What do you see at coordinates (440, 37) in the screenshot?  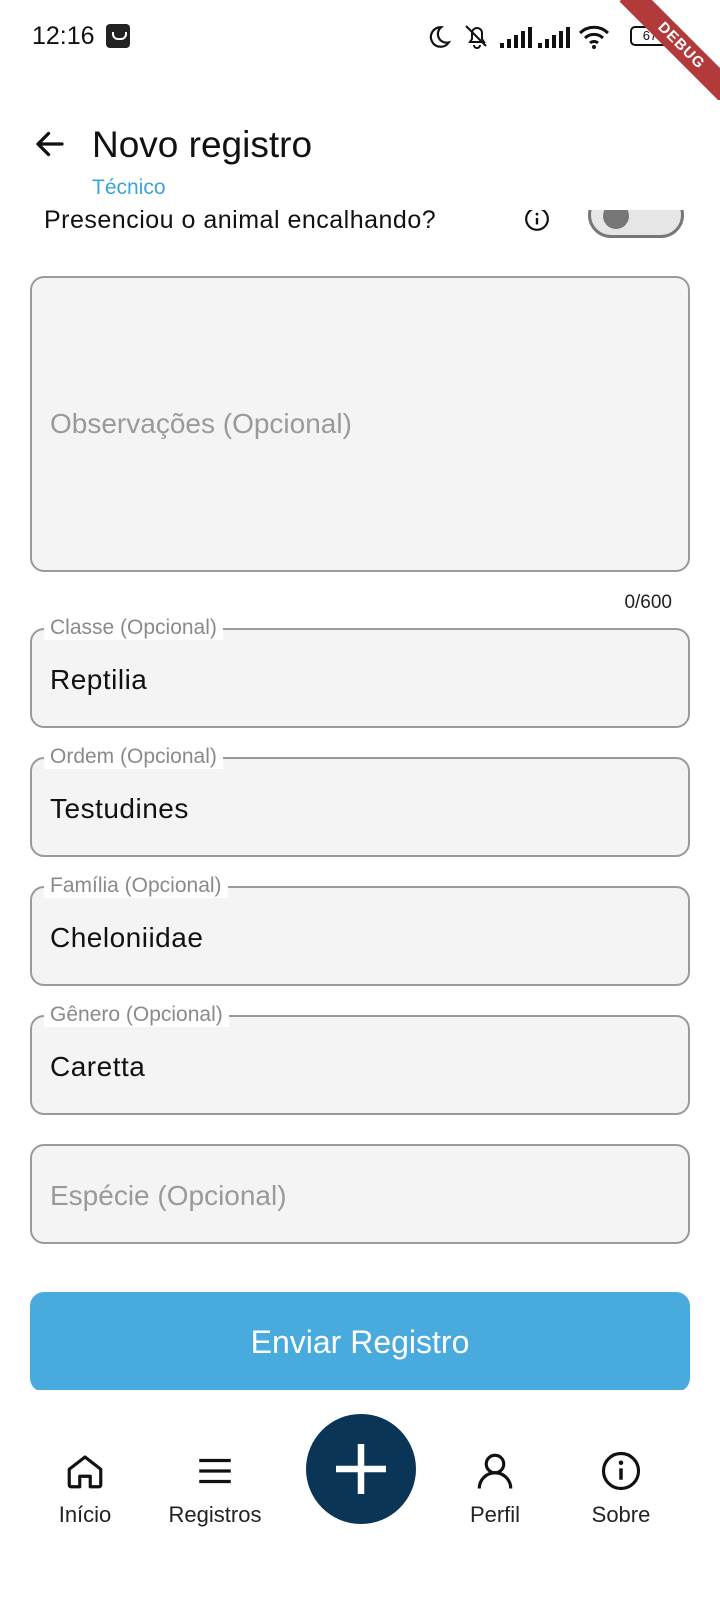 I see `moon-icon` at bounding box center [440, 37].